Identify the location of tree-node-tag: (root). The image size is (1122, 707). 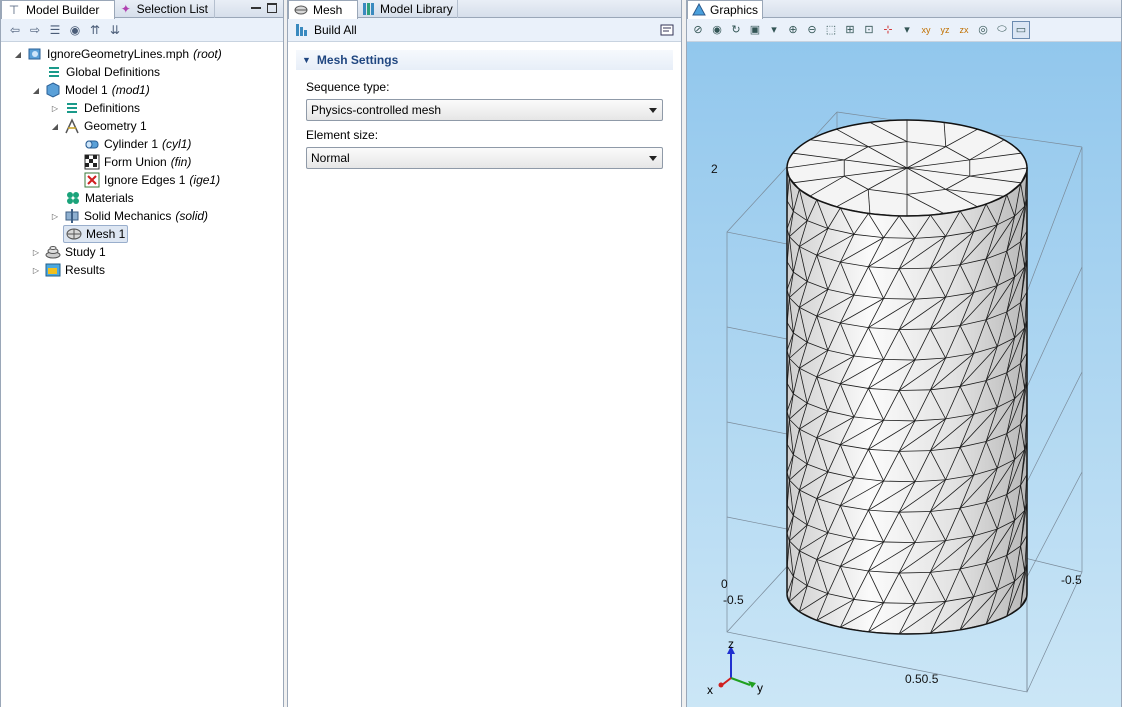
(207, 54).